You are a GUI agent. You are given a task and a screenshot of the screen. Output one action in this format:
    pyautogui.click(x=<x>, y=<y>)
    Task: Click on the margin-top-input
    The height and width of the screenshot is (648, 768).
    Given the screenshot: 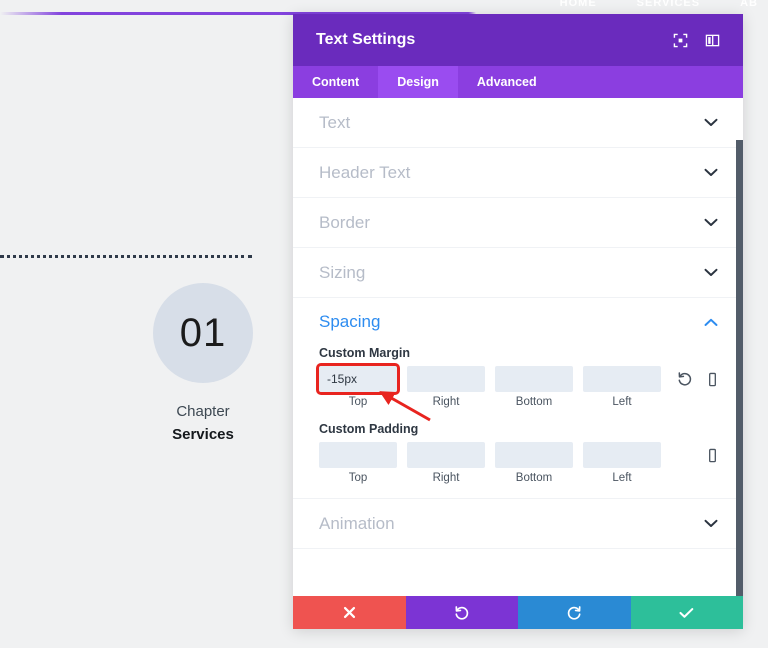 What is the action you would take?
    pyautogui.click(x=358, y=379)
    